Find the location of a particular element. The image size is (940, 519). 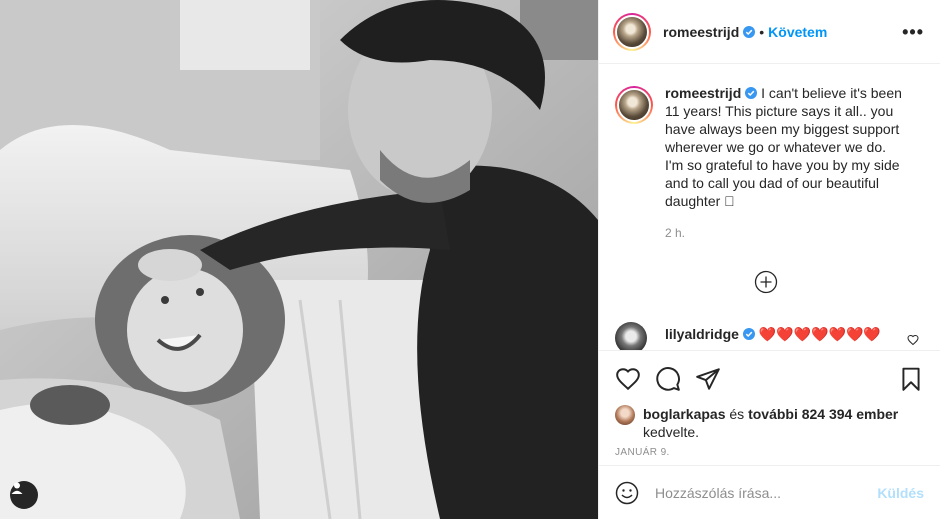

comment-username: lilyaldridge is located at coordinates (702, 334).